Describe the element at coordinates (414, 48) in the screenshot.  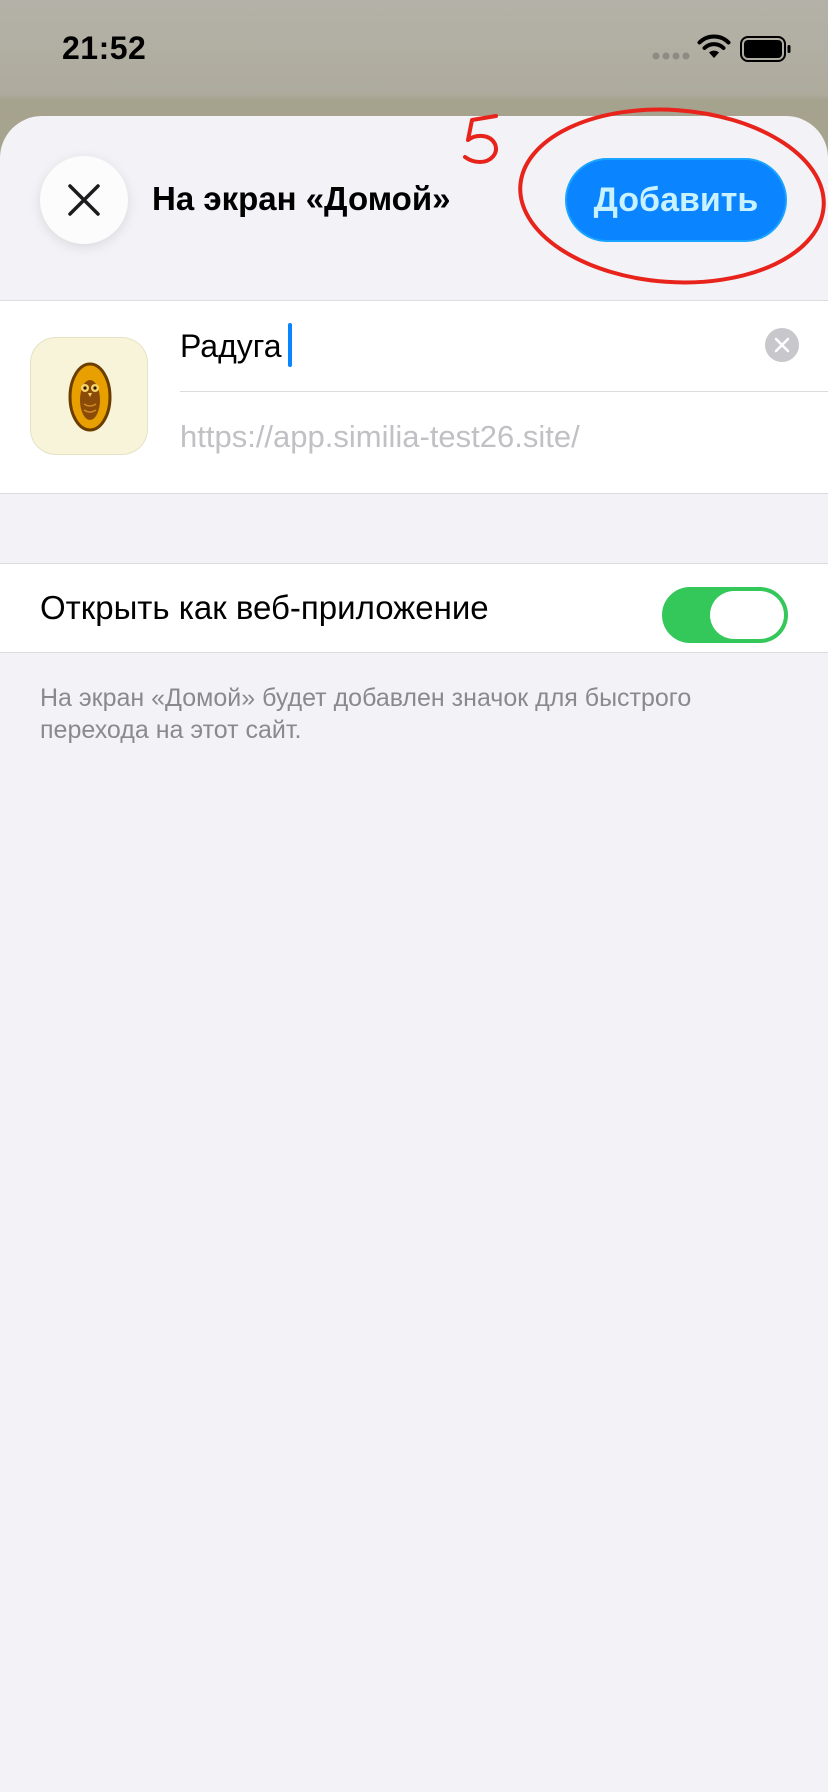
I see `status-bar: 21:52` at that location.